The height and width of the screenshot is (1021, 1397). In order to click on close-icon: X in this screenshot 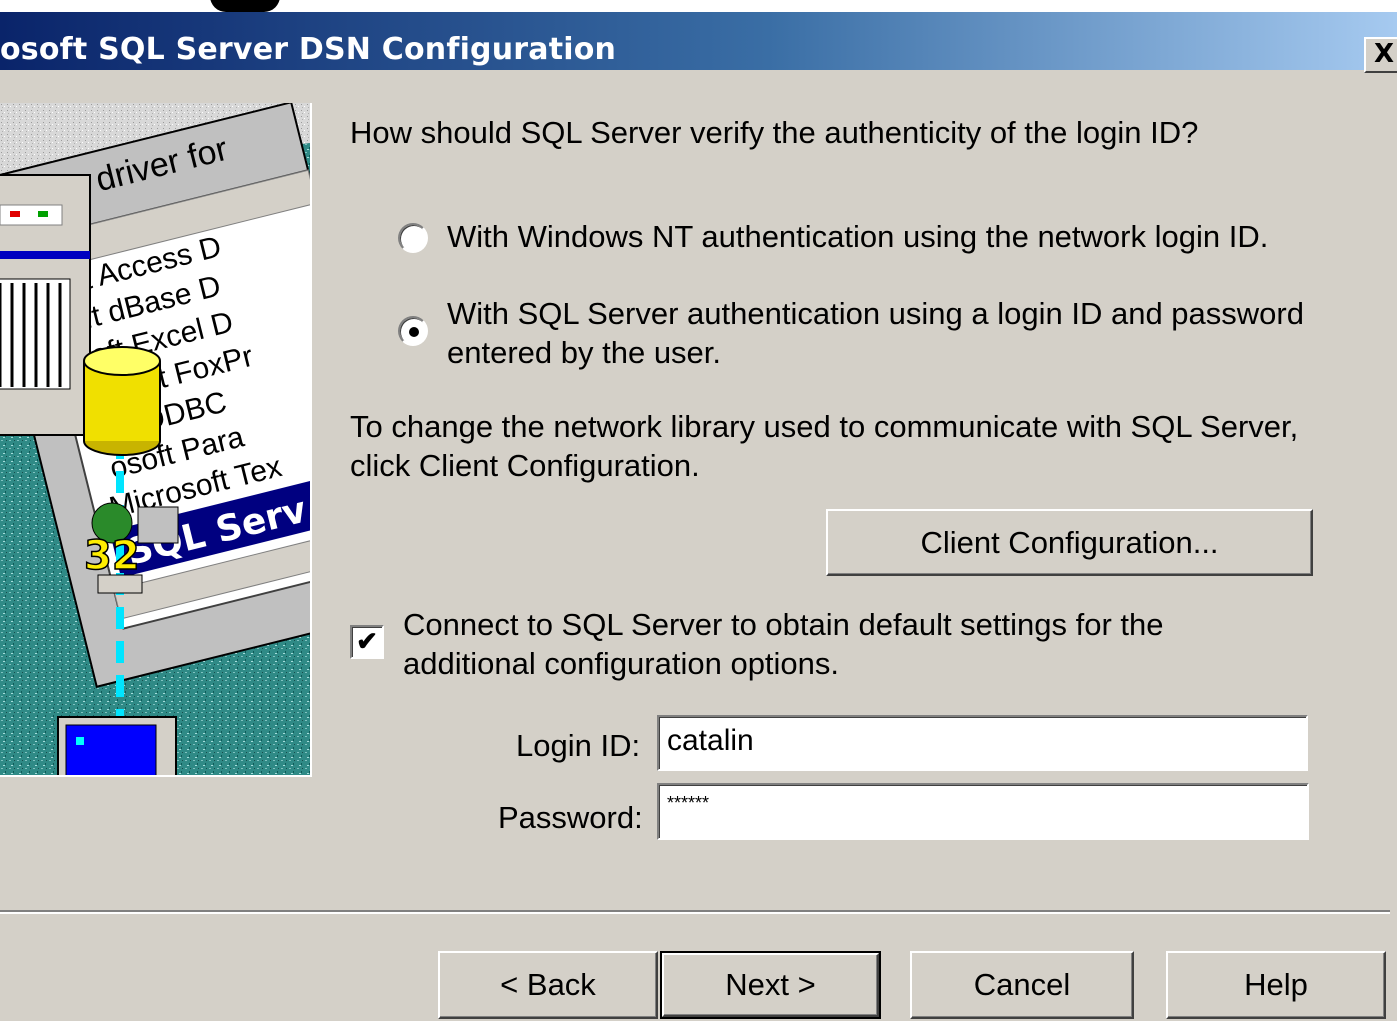, I will do `click(1384, 54)`.